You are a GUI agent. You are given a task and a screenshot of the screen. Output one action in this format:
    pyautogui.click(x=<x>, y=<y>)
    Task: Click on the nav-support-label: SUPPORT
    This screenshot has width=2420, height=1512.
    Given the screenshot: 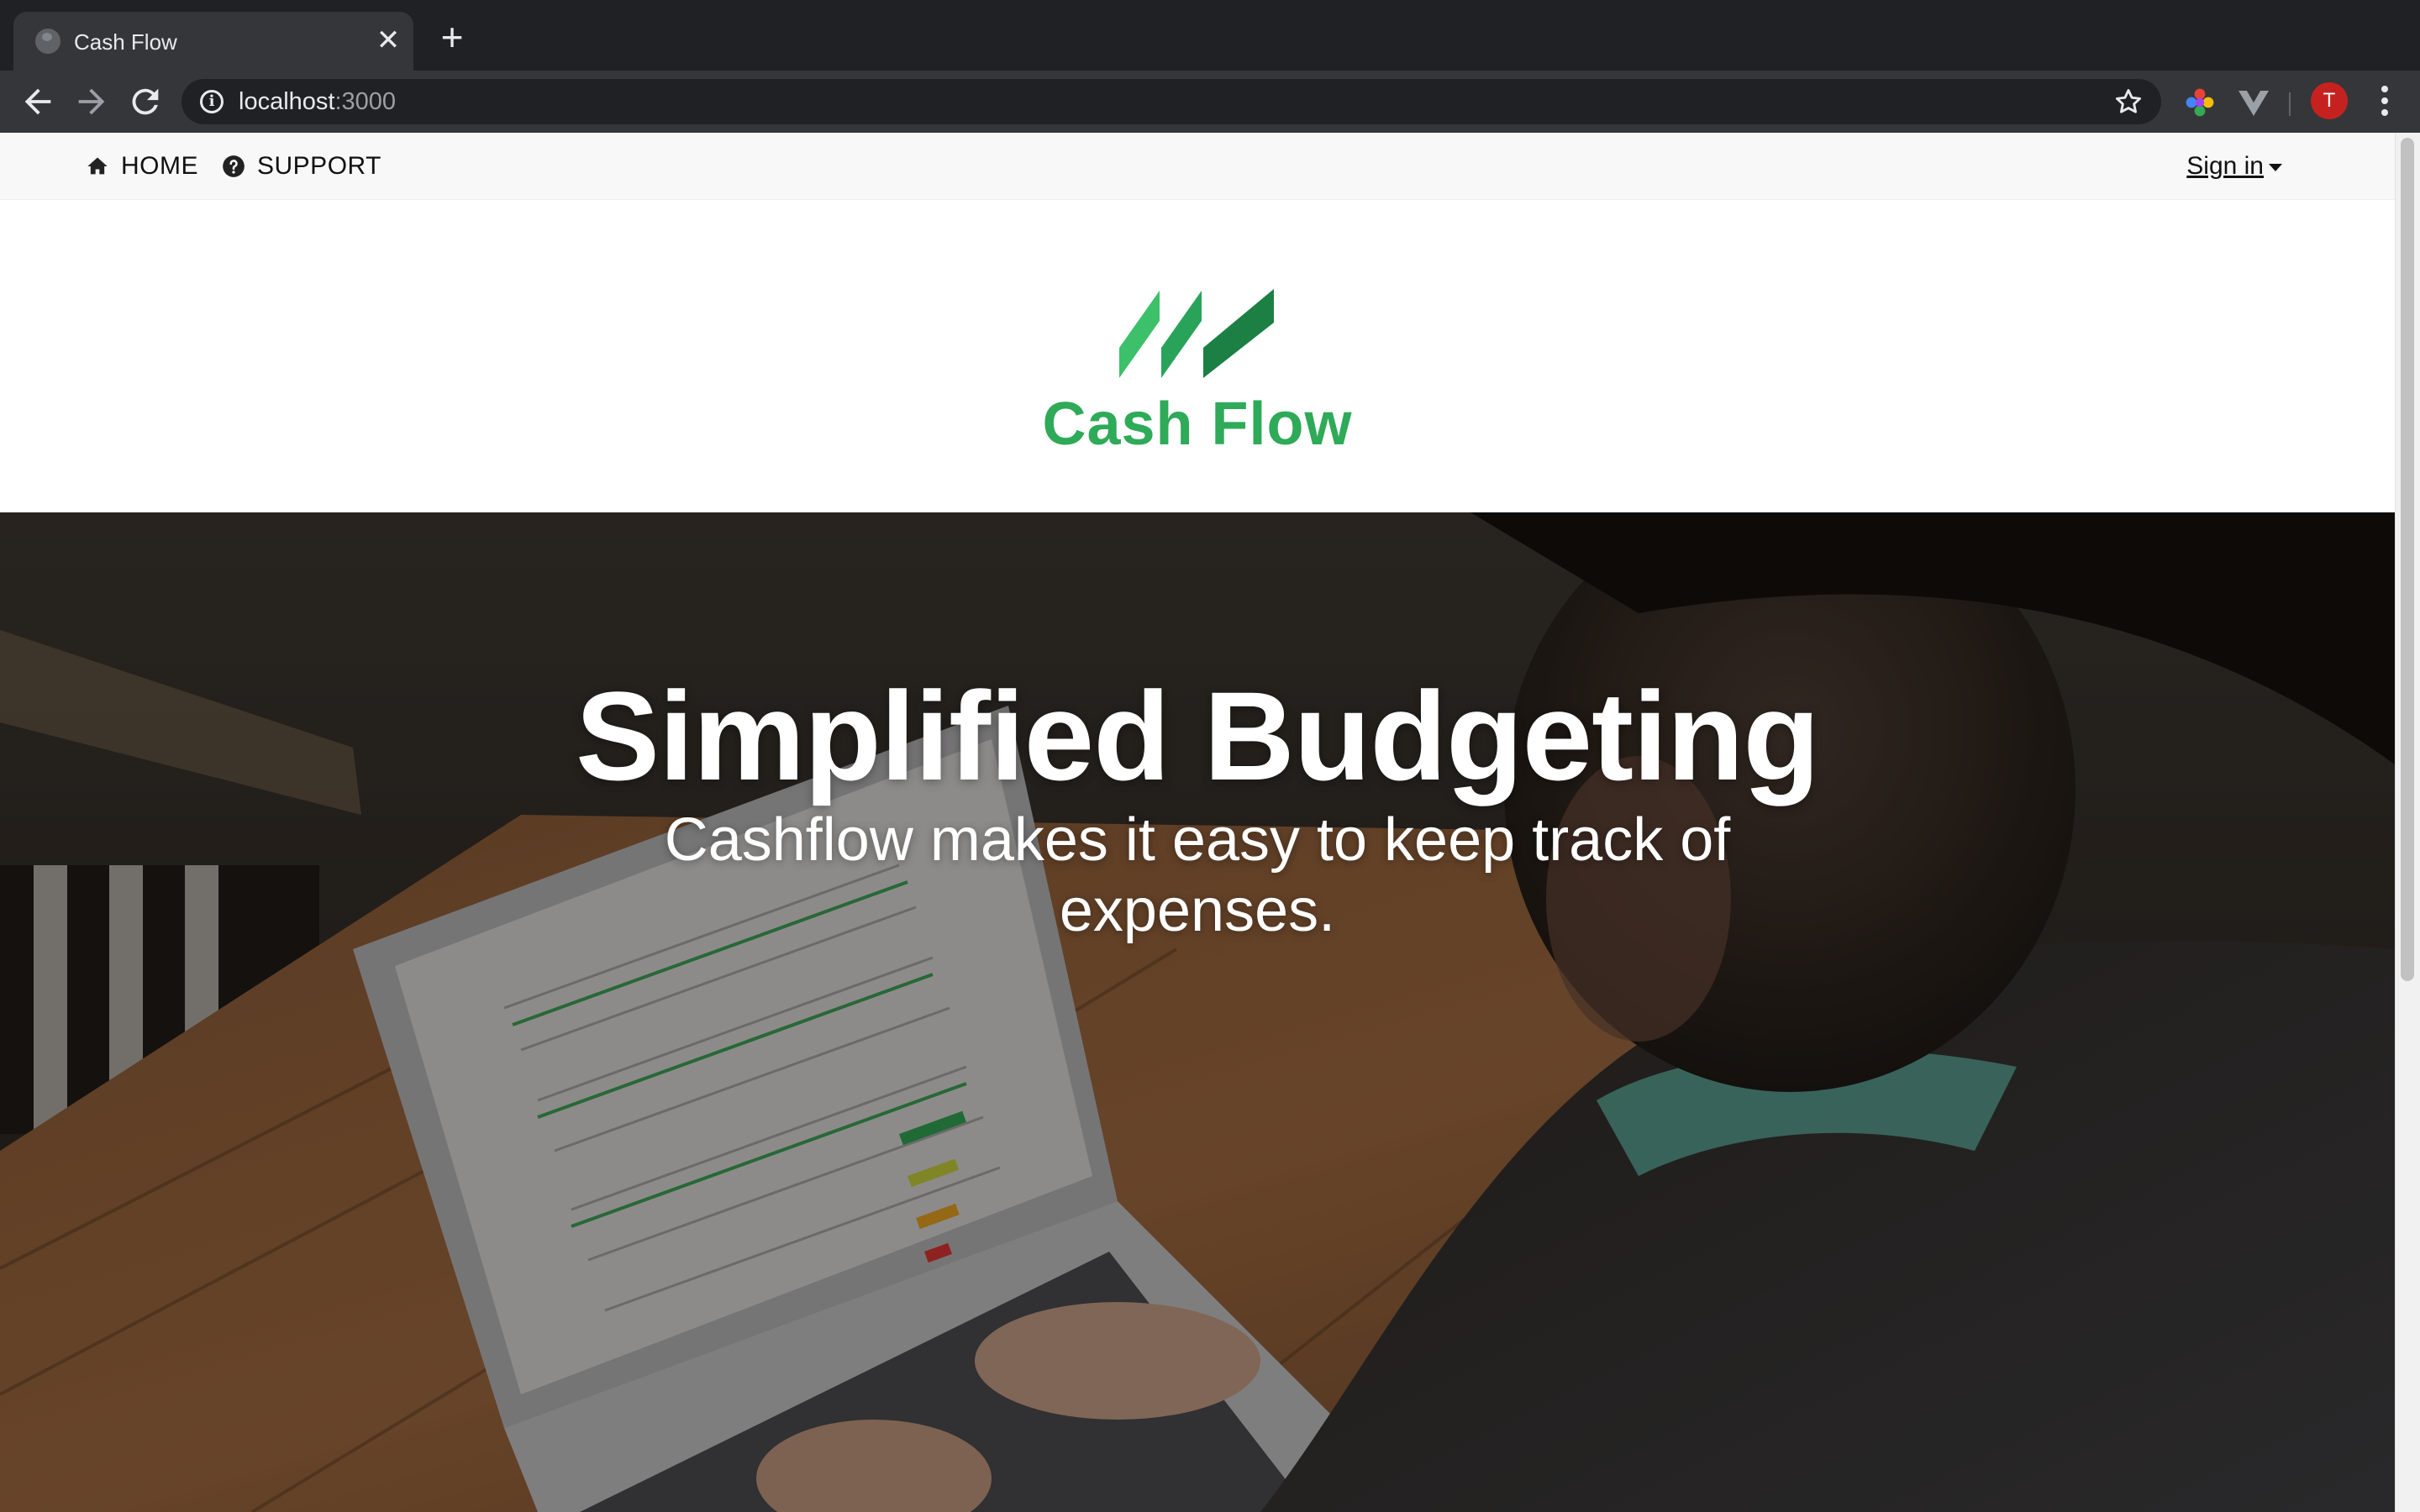 What is the action you would take?
    pyautogui.click(x=319, y=166)
    